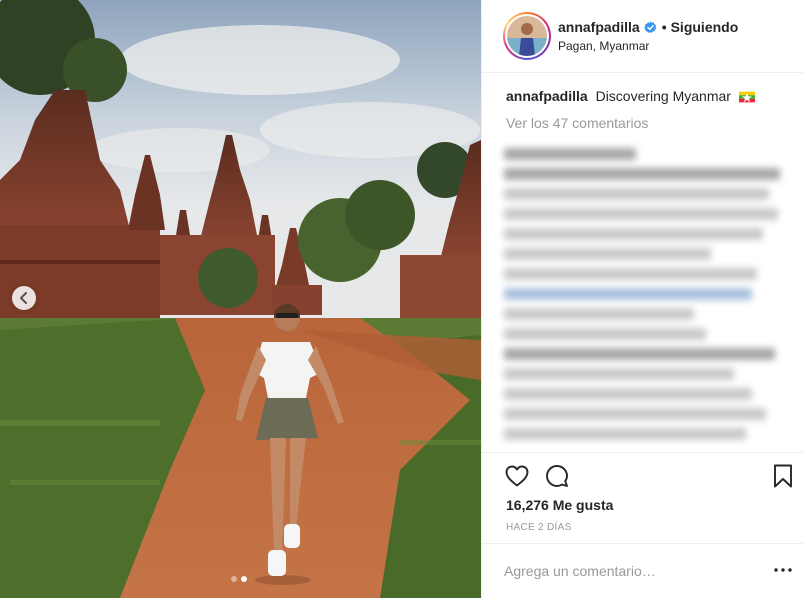 This screenshot has width=803, height=598. What do you see at coordinates (547, 96) in the screenshot?
I see `caption-username-link: annafpadilla` at bounding box center [547, 96].